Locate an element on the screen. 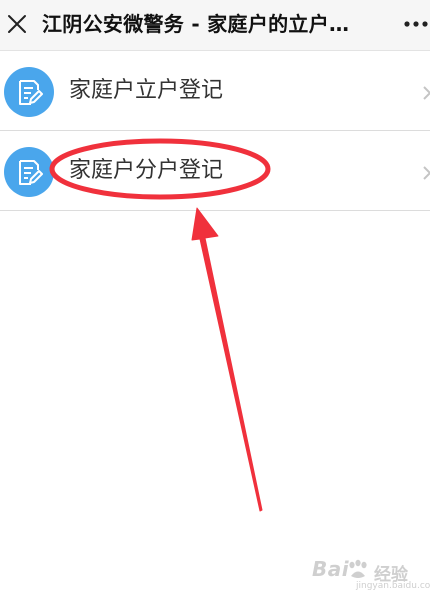 This screenshot has height=605, width=430. list-item-label: 家庭户分户登记 is located at coordinates (146, 170).